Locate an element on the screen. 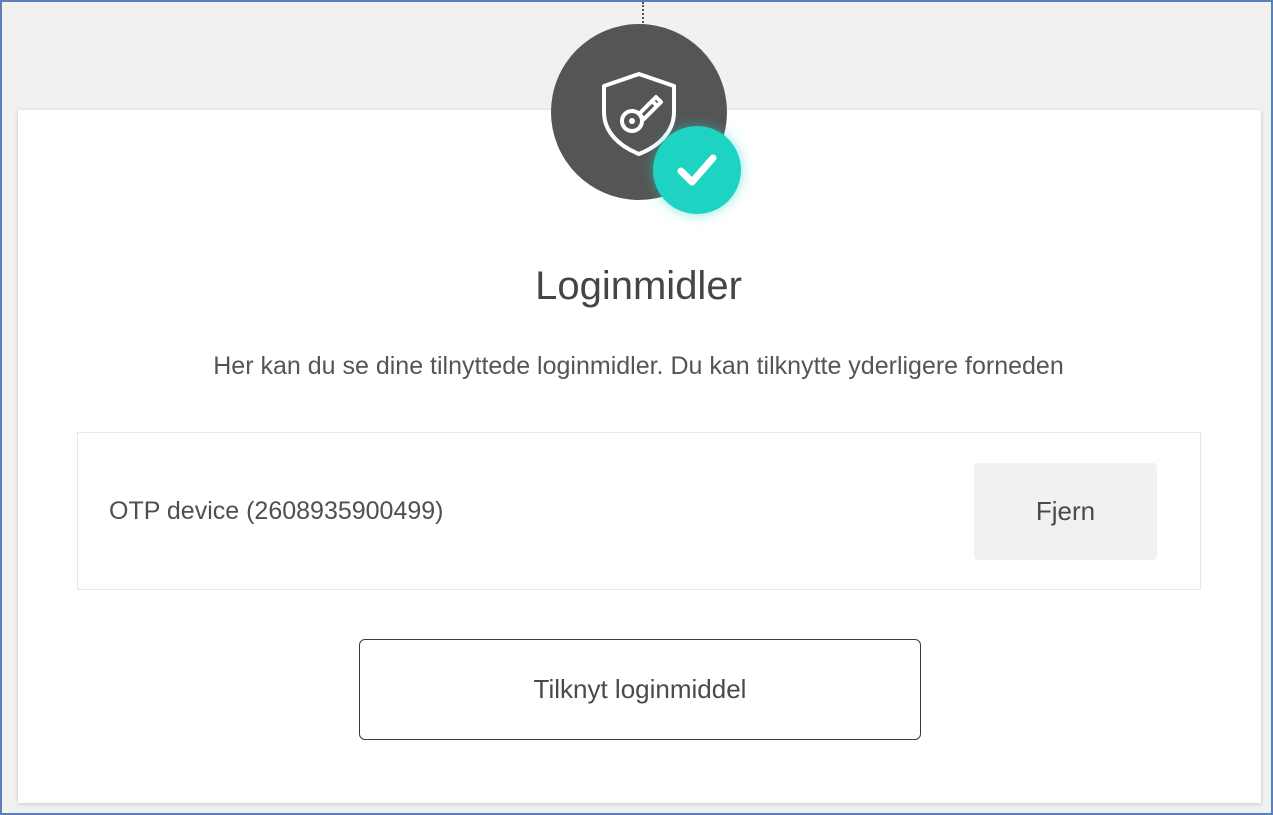  page-title: Loginmidler is located at coordinates (638, 286).